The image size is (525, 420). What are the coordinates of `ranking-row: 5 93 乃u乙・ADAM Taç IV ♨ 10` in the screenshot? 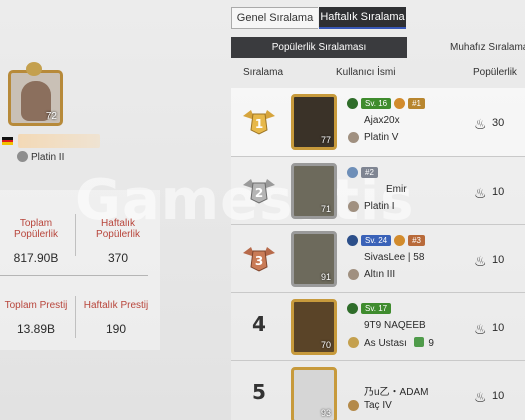 It's located at (378, 390).